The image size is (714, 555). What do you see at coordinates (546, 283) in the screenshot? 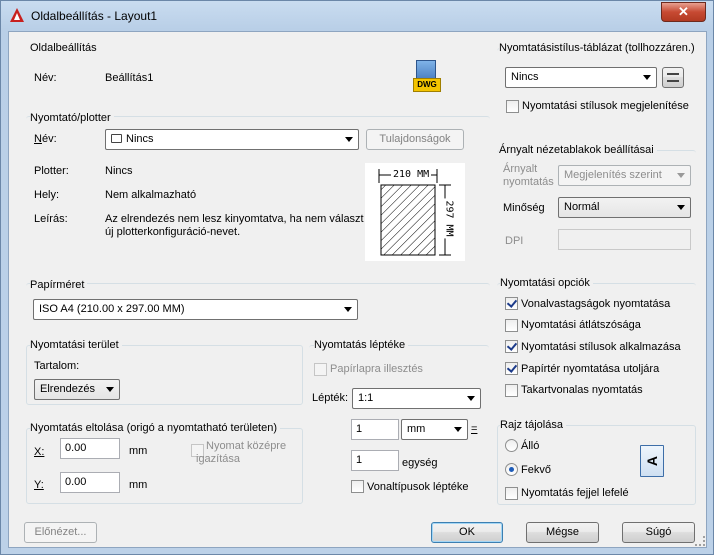
I see `plot-options-group-title: Nyomtatási opciók` at bounding box center [546, 283].